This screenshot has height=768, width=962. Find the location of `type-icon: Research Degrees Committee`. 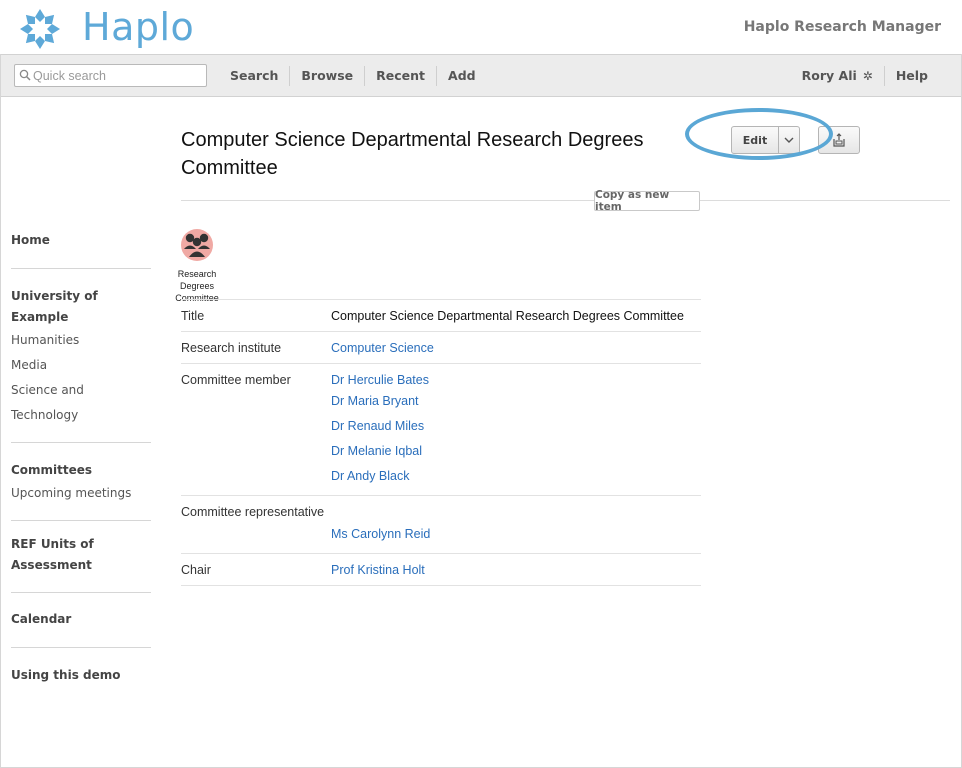

type-icon: Research Degrees Committee is located at coordinates (197, 266).